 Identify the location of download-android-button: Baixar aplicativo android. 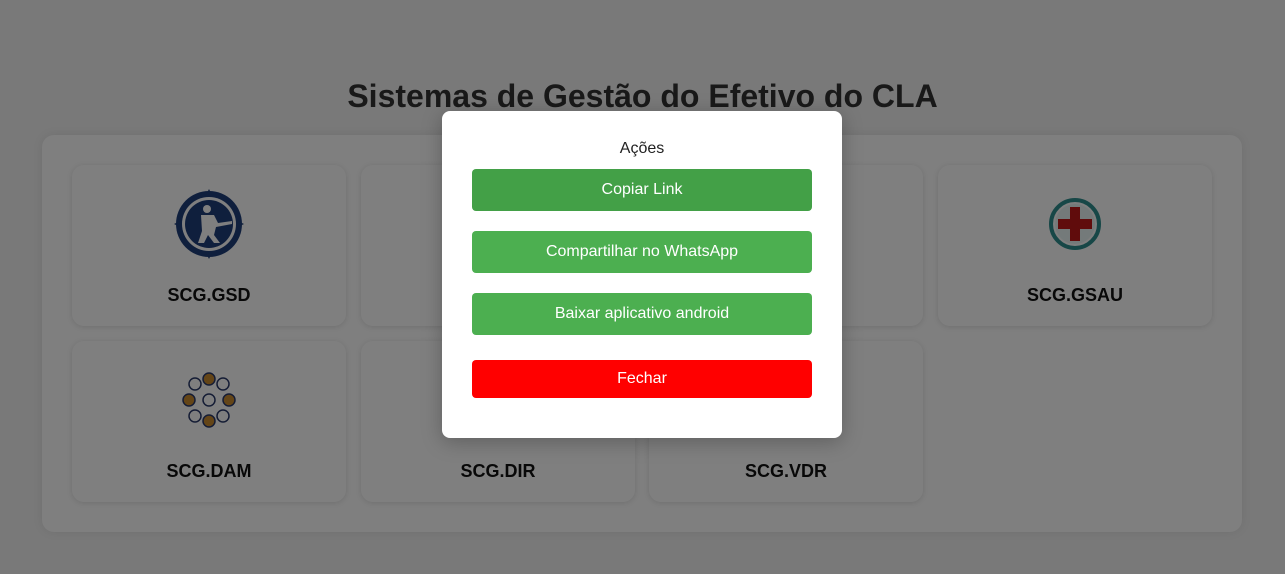
(642, 314).